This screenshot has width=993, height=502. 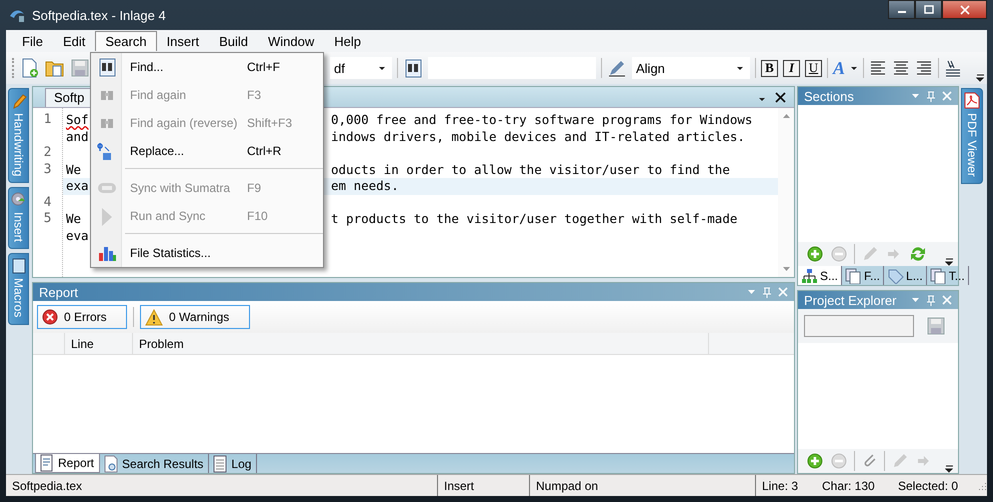 I want to click on menu-item: Search, so click(x=126, y=41).